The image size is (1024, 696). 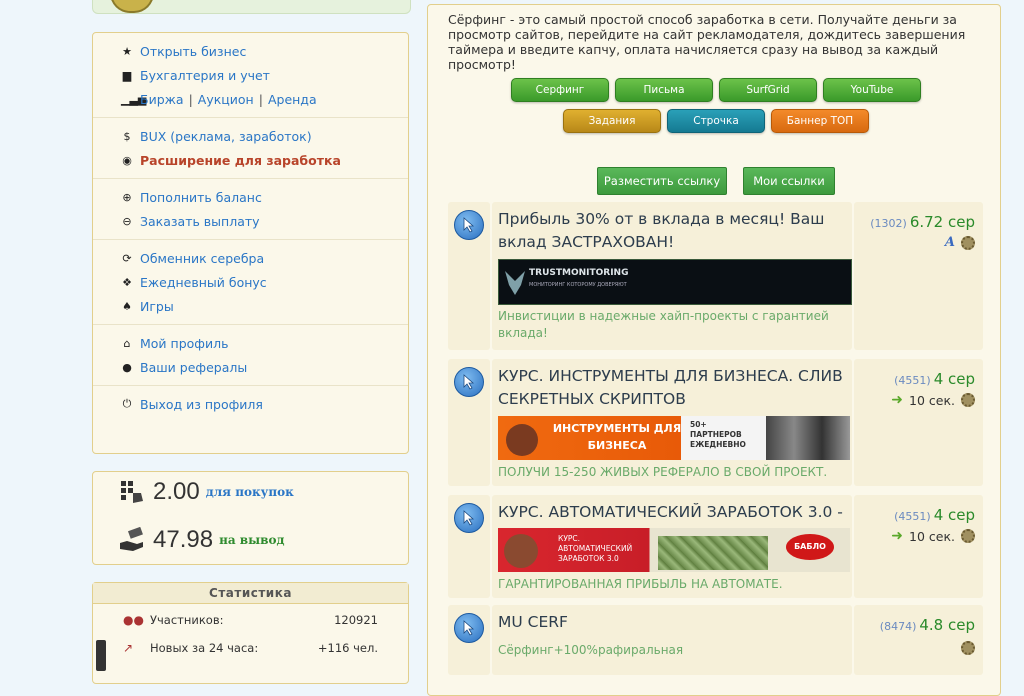 I want to click on balance-withdraw: 47.98 на вывод, so click(x=202, y=540).